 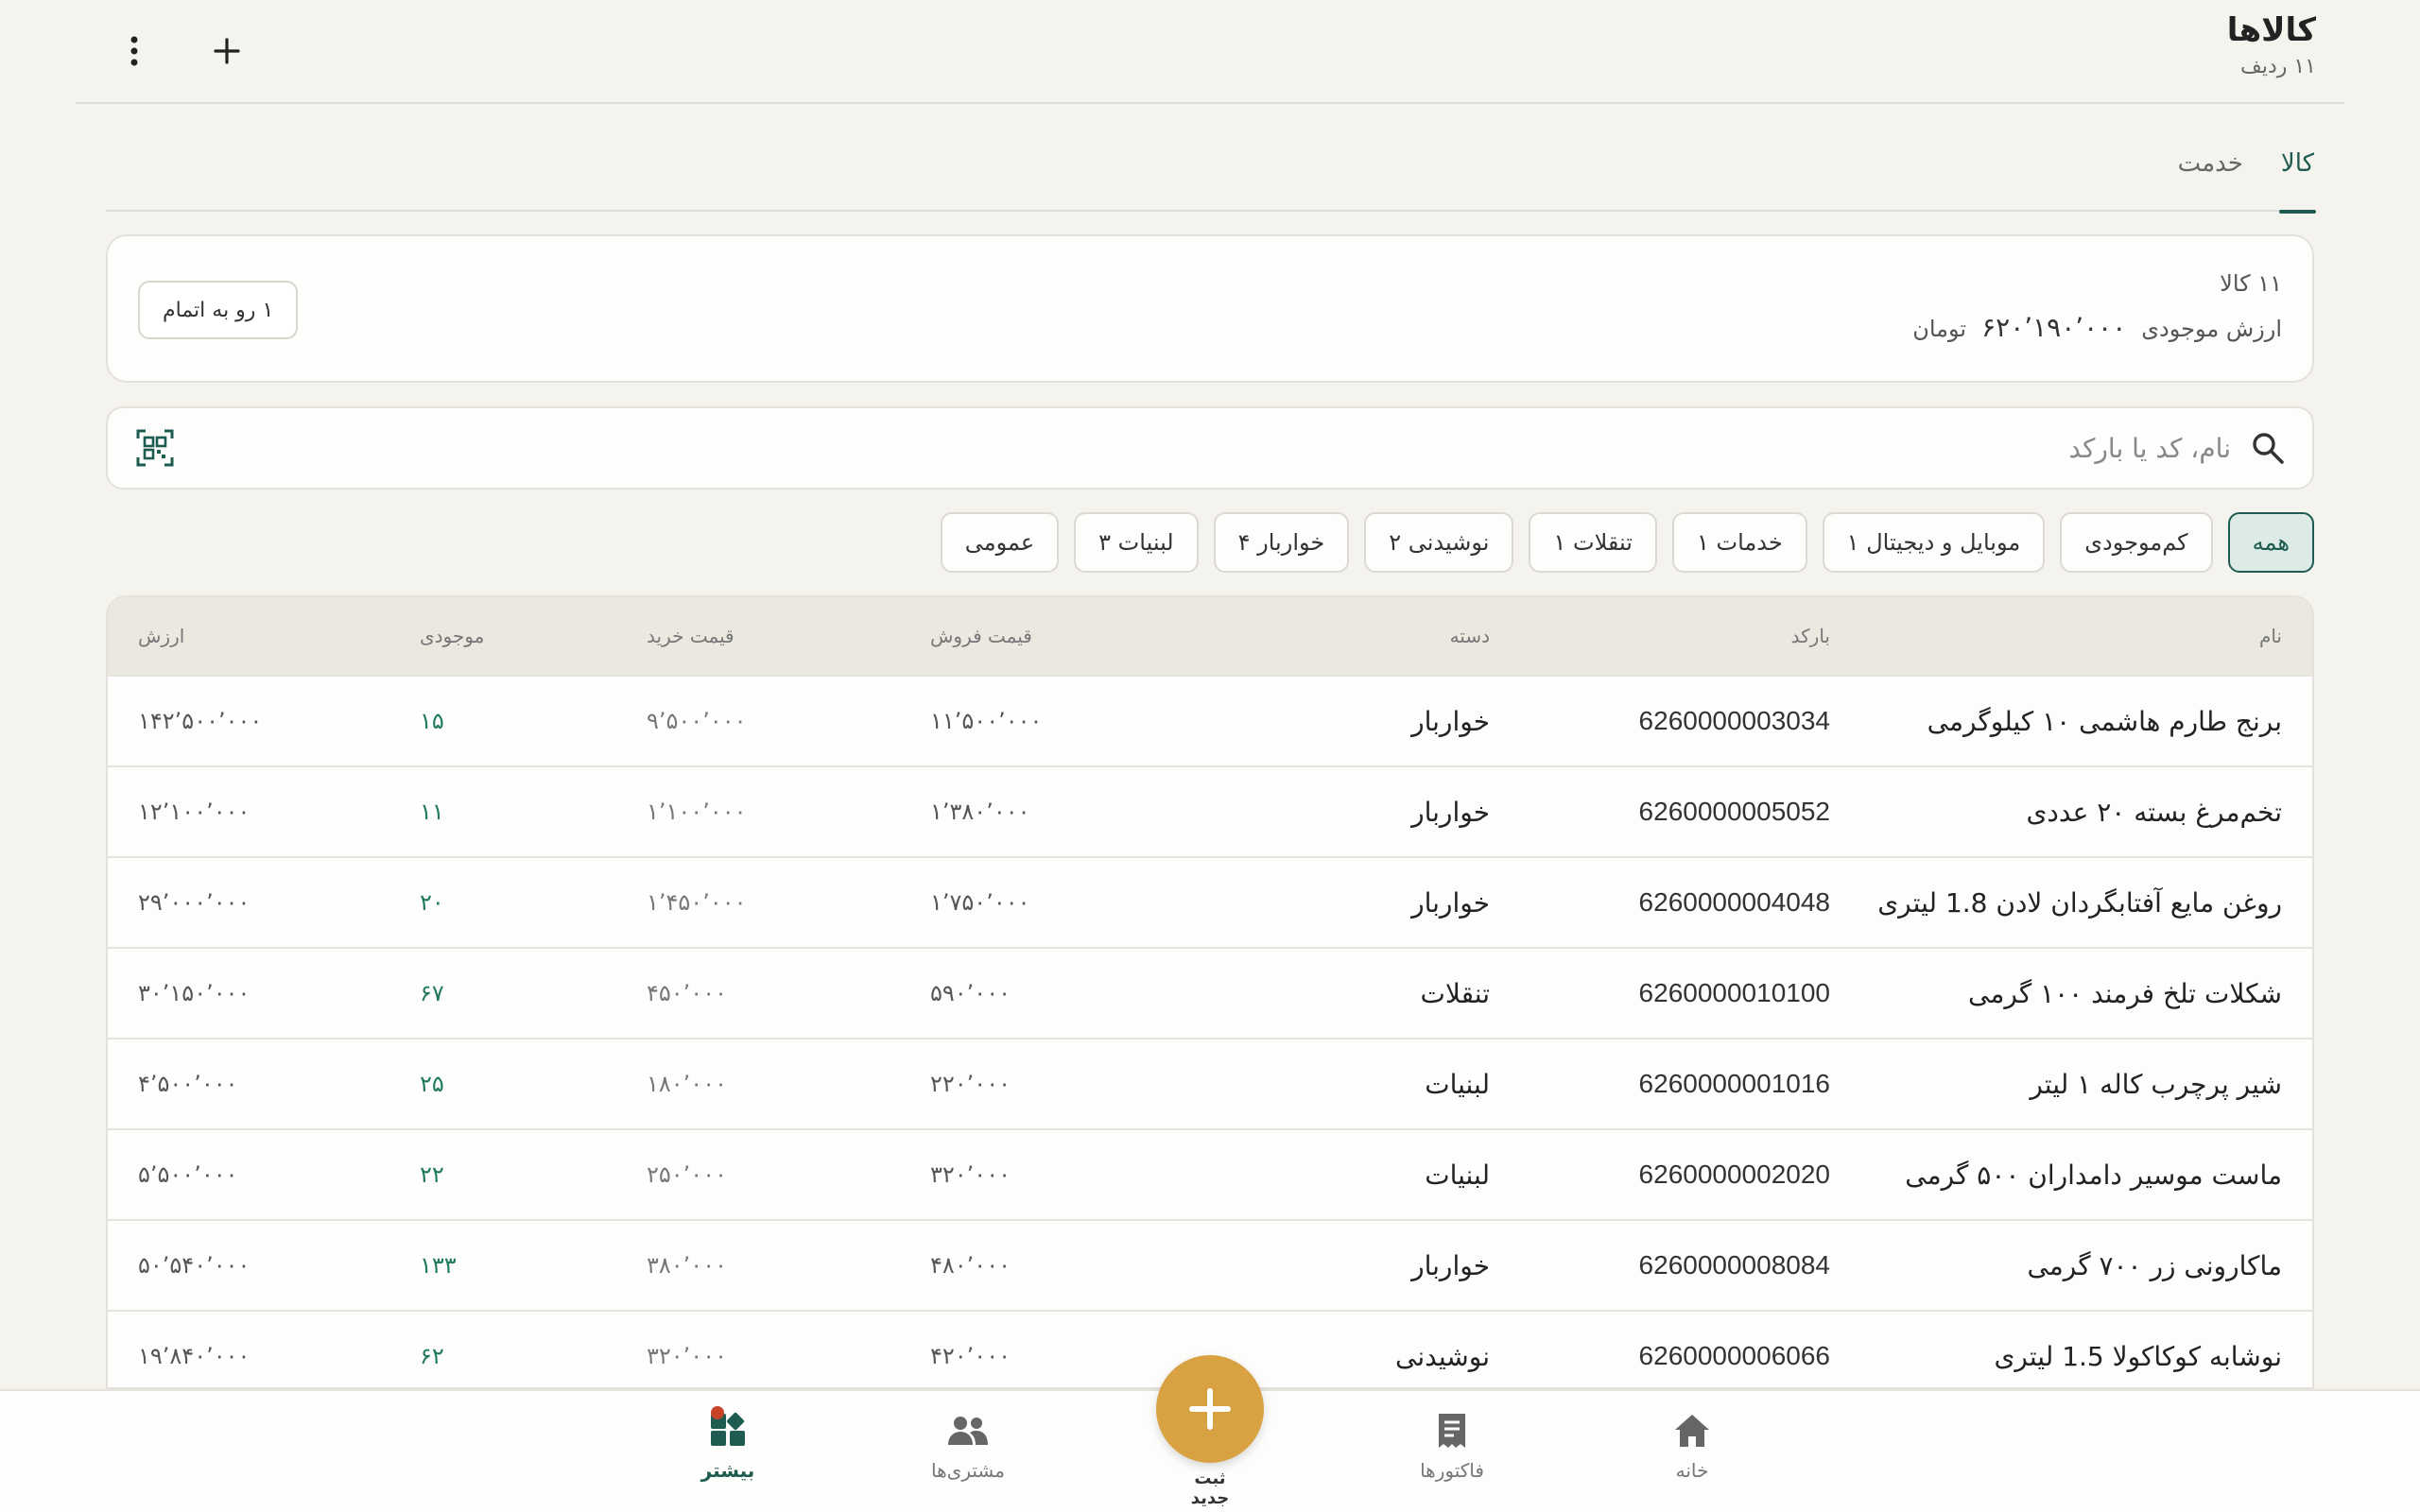 I want to click on tab-goods: کالا, so click(x=2297, y=178).